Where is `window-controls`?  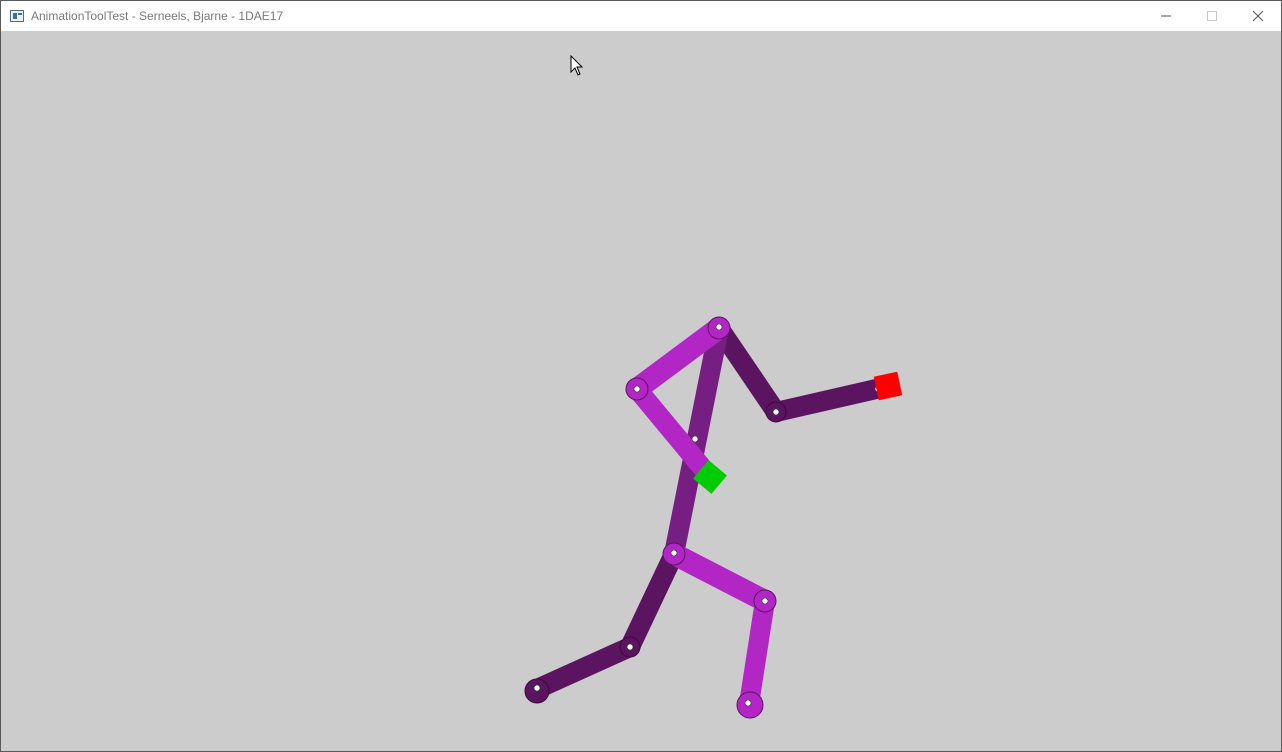 window-controls is located at coordinates (1212, 16).